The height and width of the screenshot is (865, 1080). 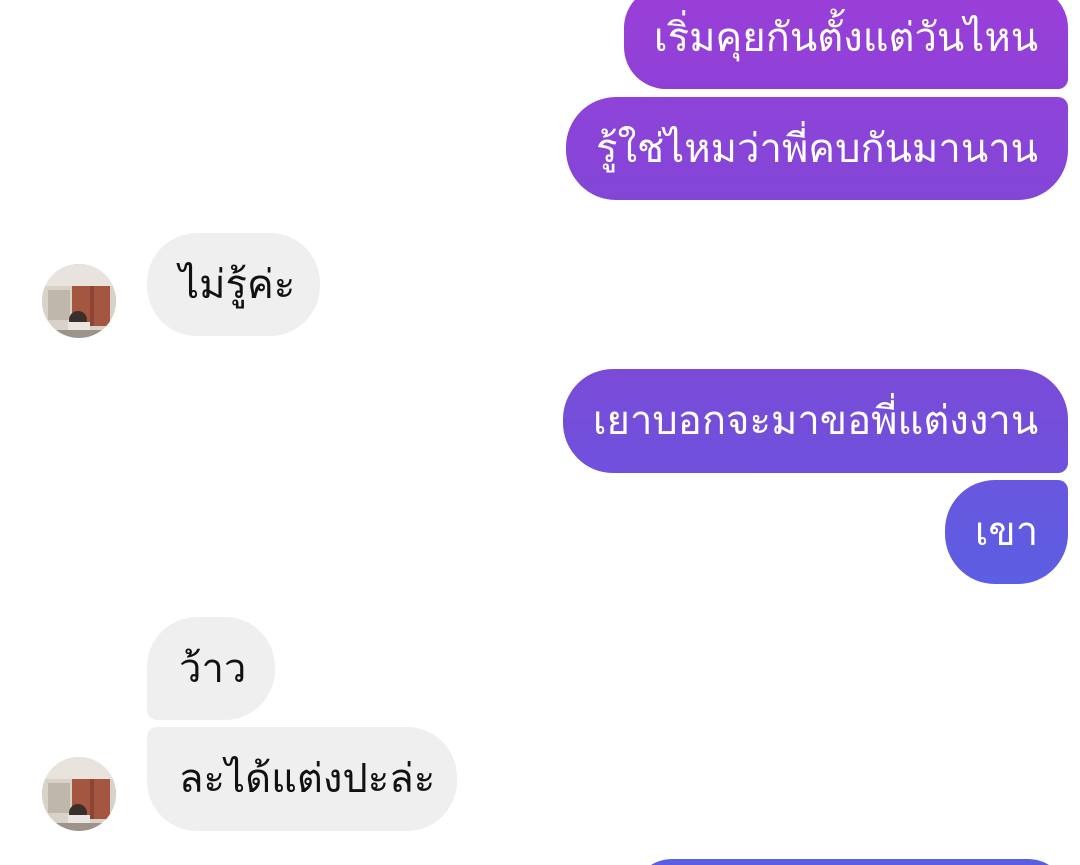 I want to click on message-text: รู้ใช่ไหมว่าพี่คบกันมานาน, so click(x=817, y=148).